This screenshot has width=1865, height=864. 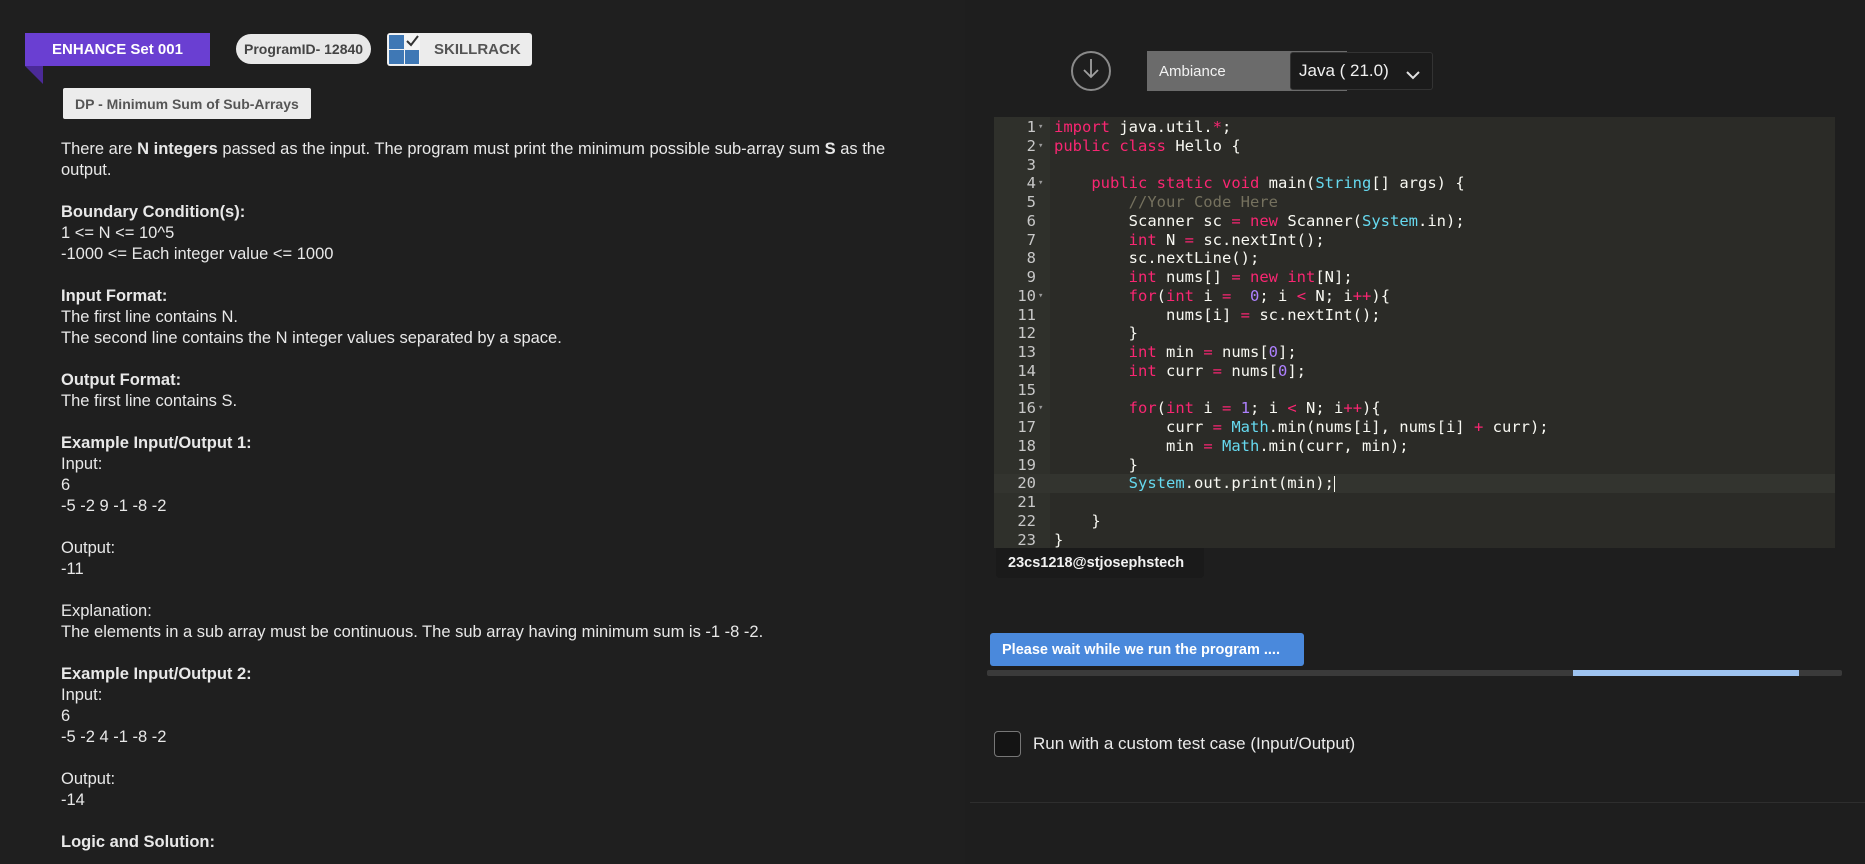 What do you see at coordinates (1414, 521) in the screenshot?
I see `code-line: 22 }` at bounding box center [1414, 521].